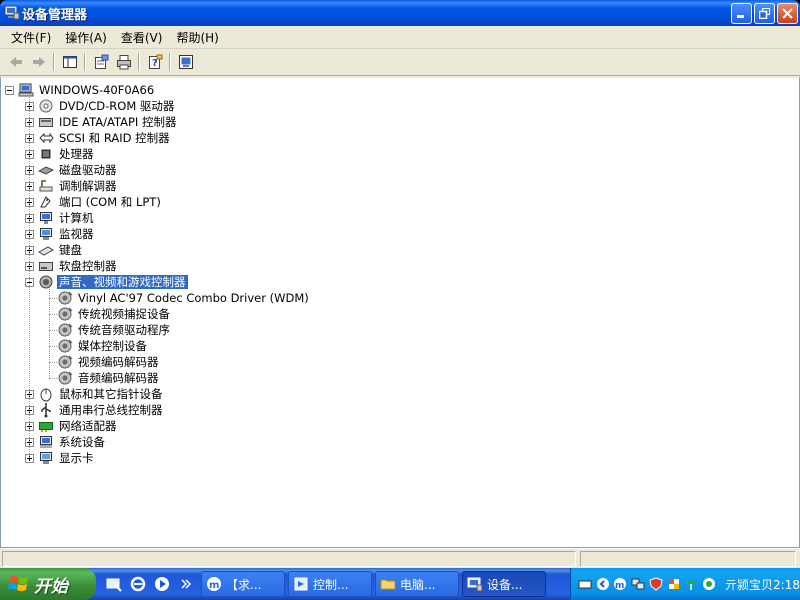 The width and height of the screenshot is (800, 600). What do you see at coordinates (123, 62) in the screenshot?
I see `print-button` at bounding box center [123, 62].